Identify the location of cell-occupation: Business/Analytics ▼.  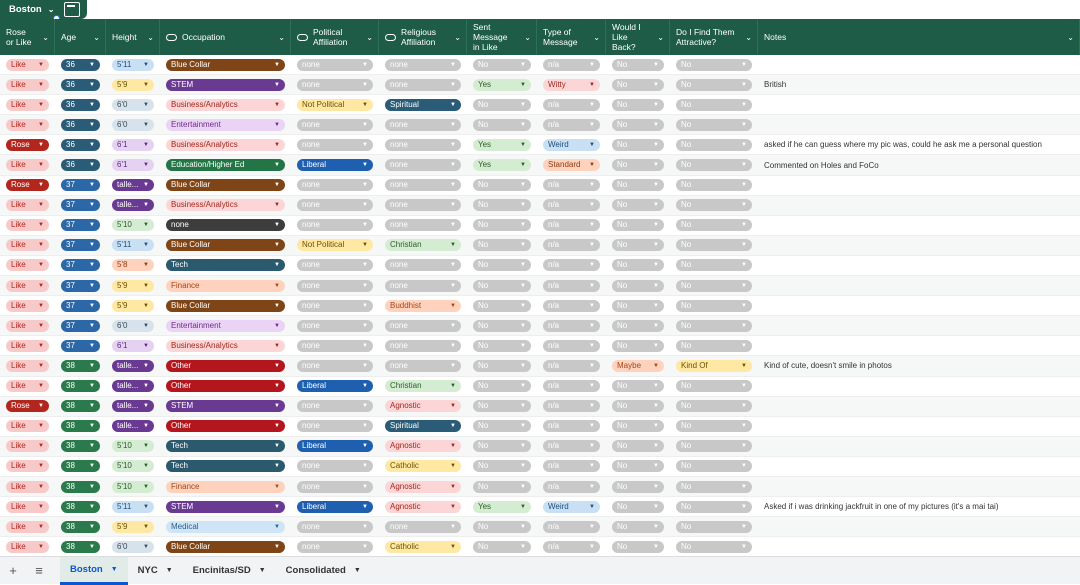
(225, 205).